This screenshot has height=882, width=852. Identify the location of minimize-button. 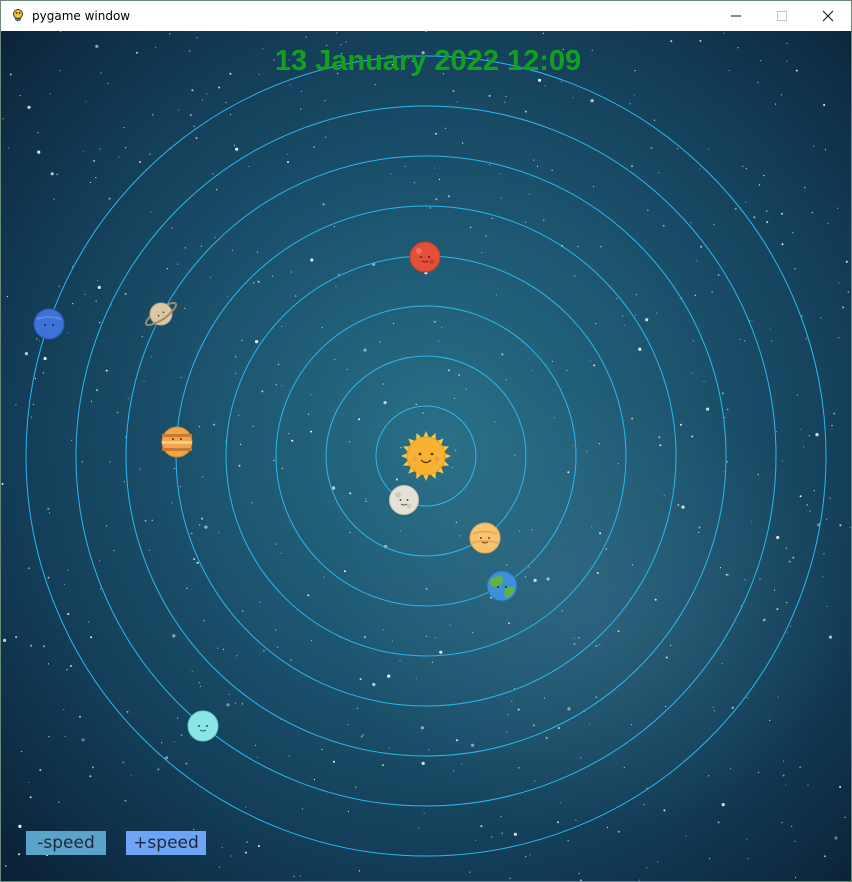
(736, 16).